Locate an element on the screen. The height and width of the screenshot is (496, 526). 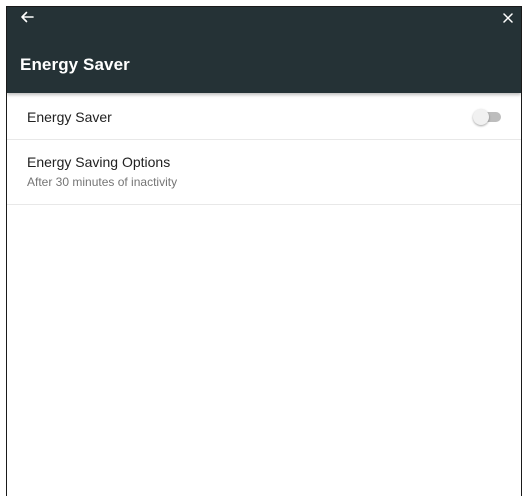
energy-saving-options-label: Energy Saving Options is located at coordinates (99, 162).